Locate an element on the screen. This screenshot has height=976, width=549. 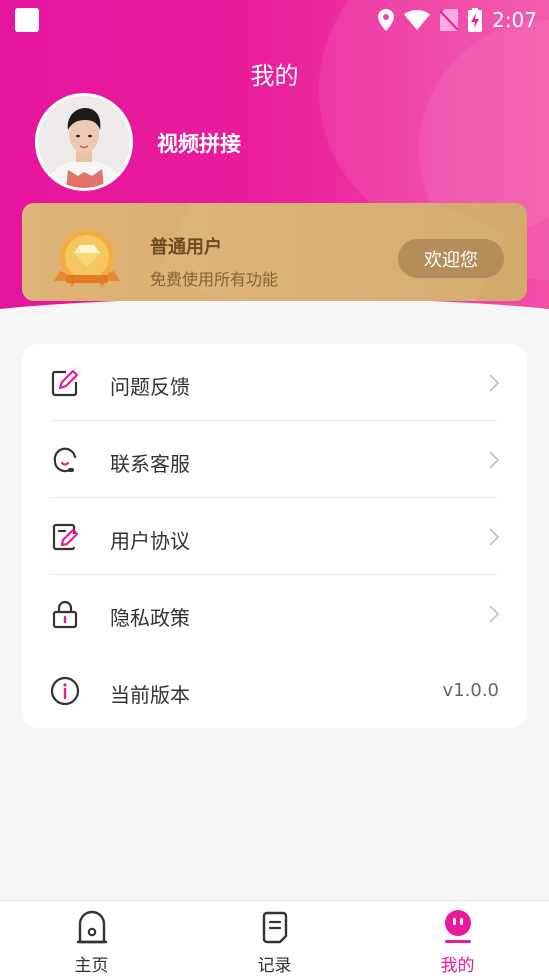
status-icons: 2:07 is located at coordinates (457, 20).